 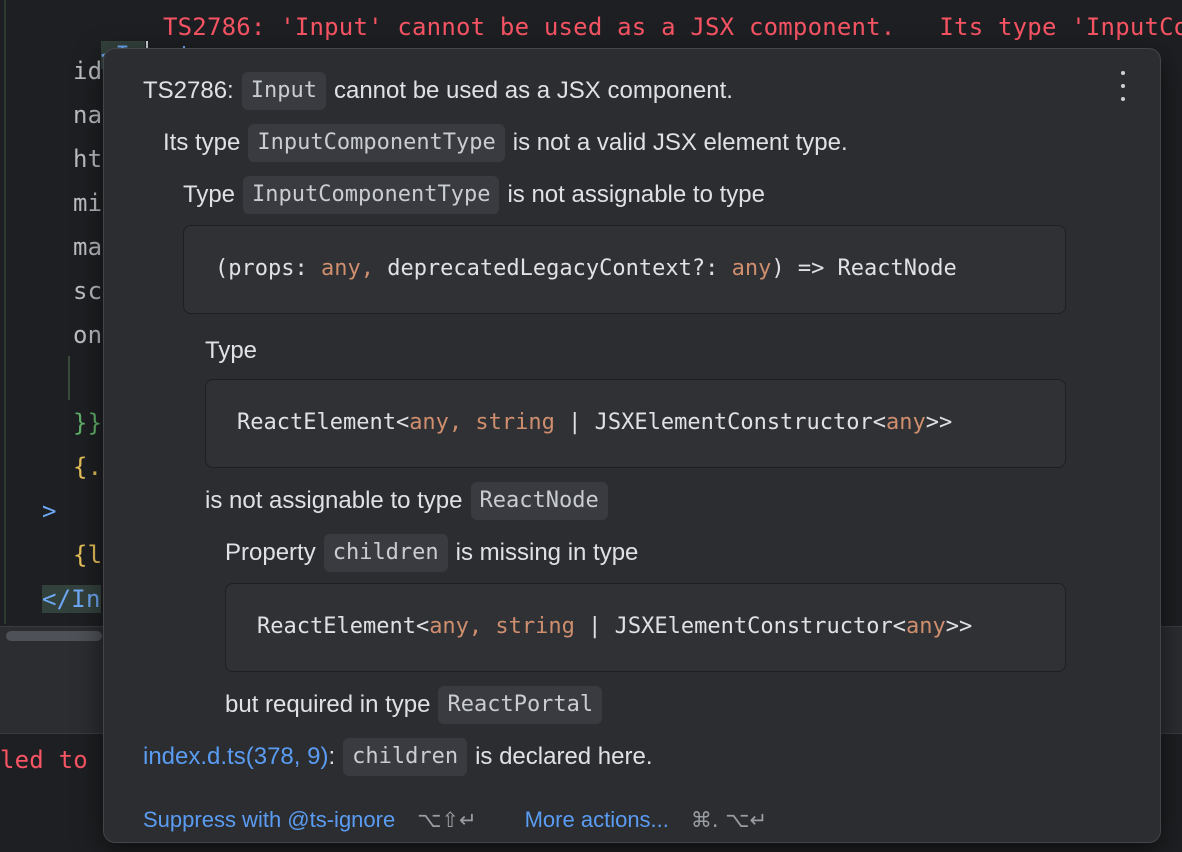 I want to click on code-line-attr: ma, so click(x=88, y=247).